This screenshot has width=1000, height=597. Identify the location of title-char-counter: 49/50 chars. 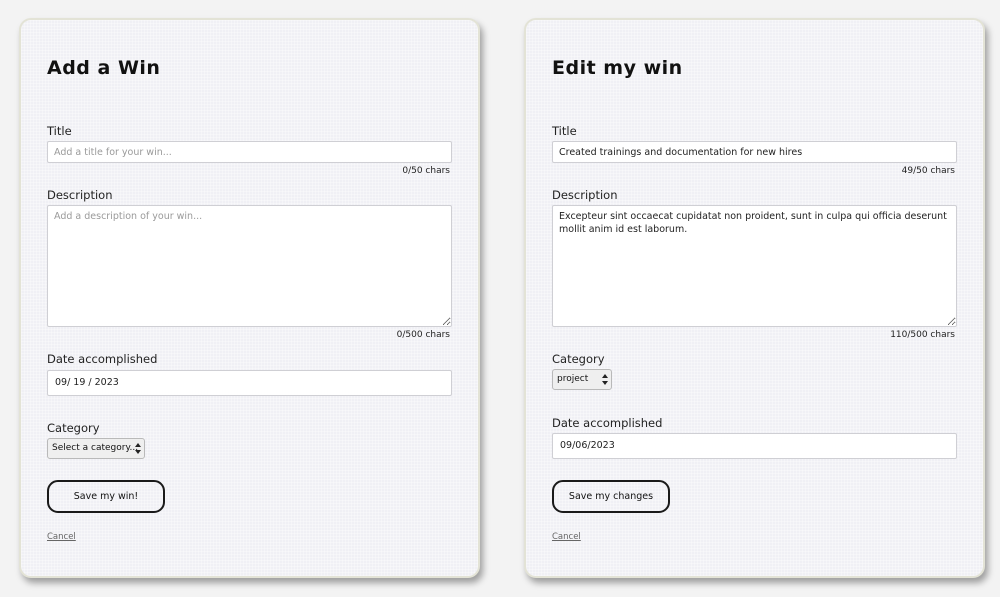
(928, 171).